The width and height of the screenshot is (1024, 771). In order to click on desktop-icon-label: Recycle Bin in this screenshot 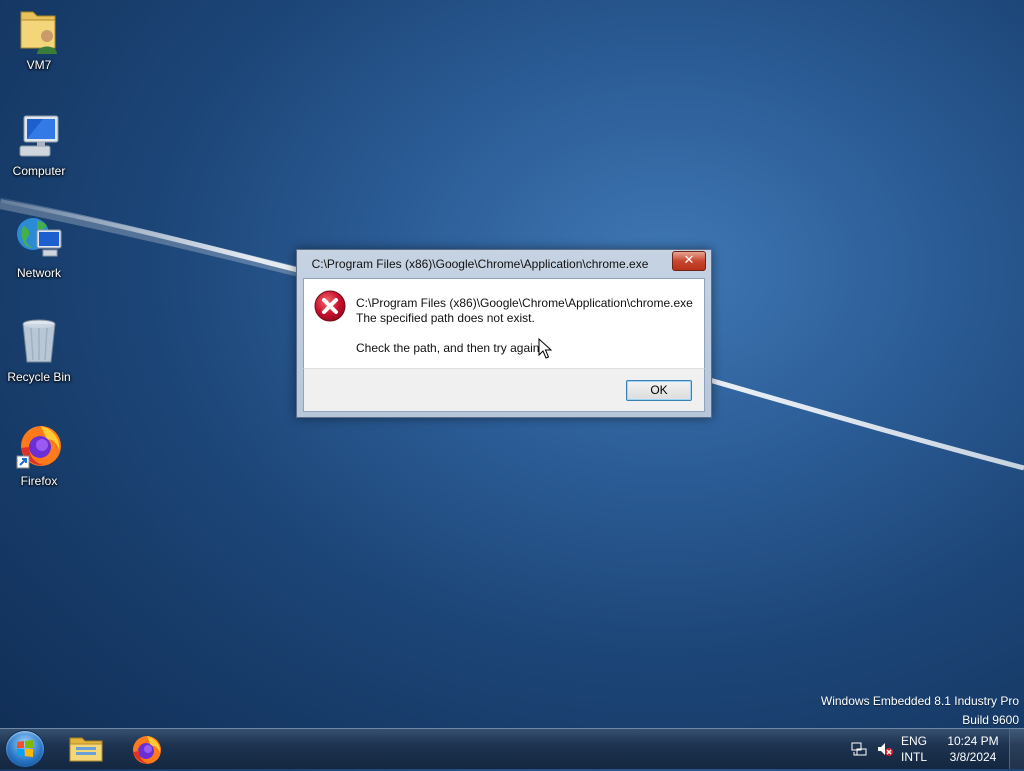, I will do `click(39, 377)`.